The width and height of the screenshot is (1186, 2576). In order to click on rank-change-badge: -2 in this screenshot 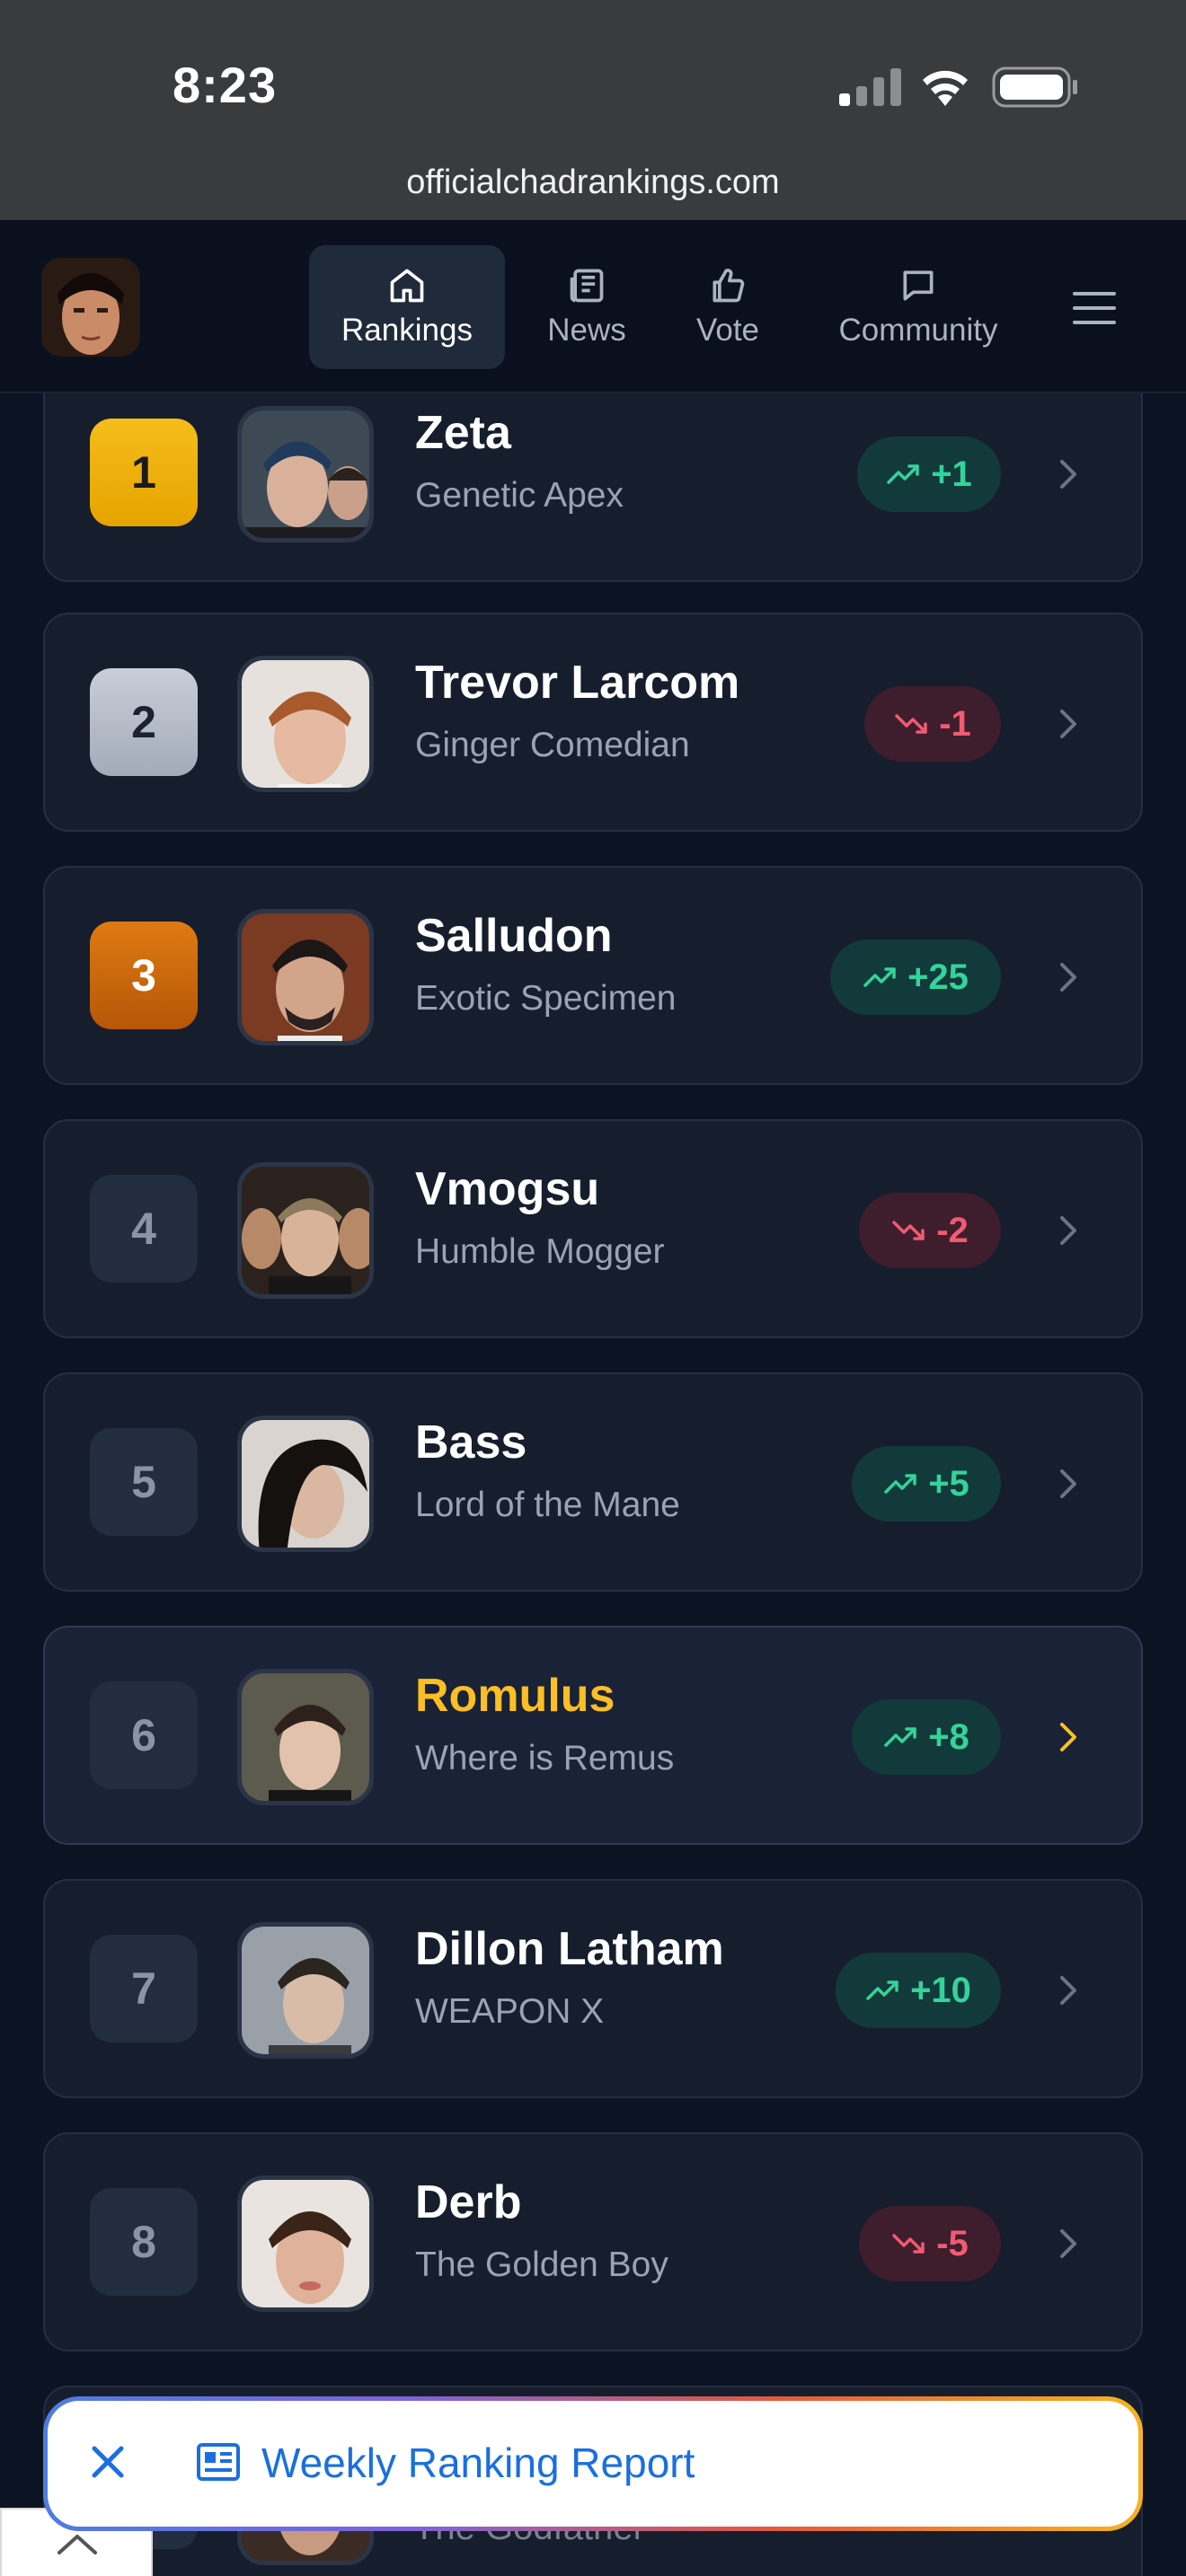, I will do `click(930, 1230)`.